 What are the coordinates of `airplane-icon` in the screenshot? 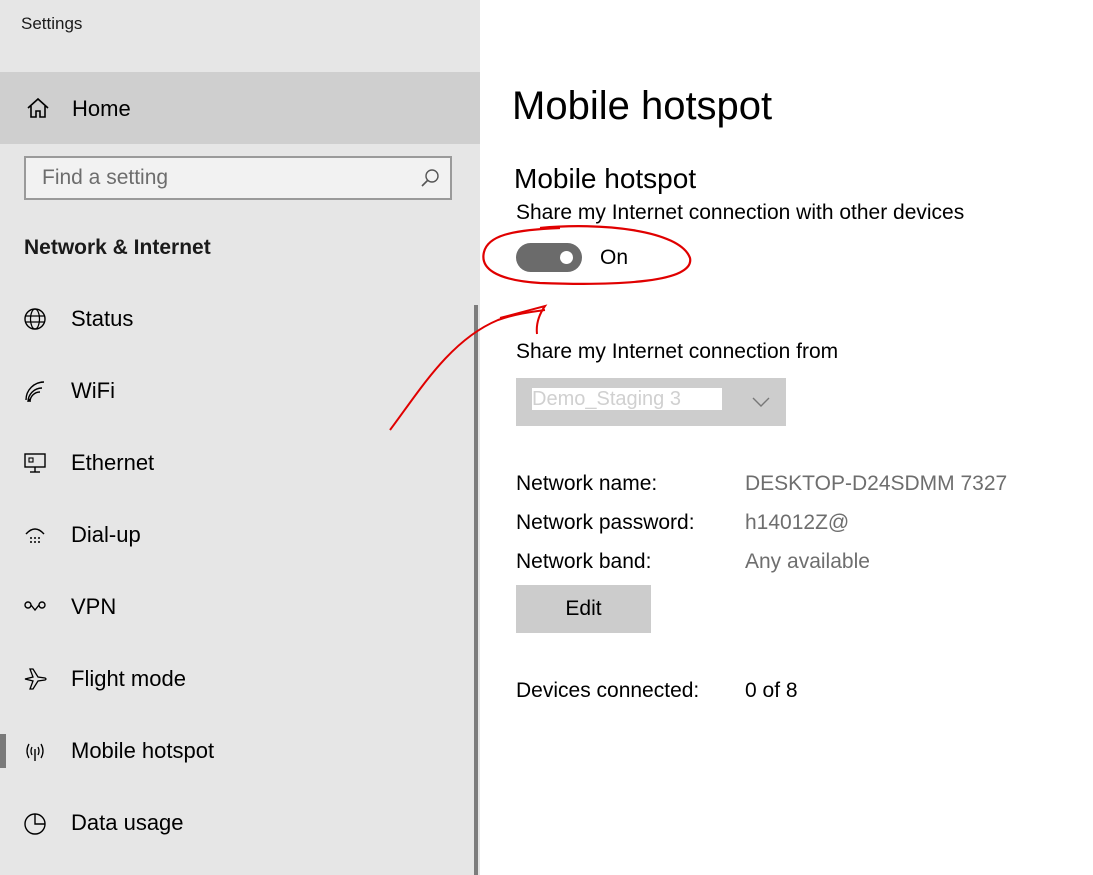 It's located at (35, 679).